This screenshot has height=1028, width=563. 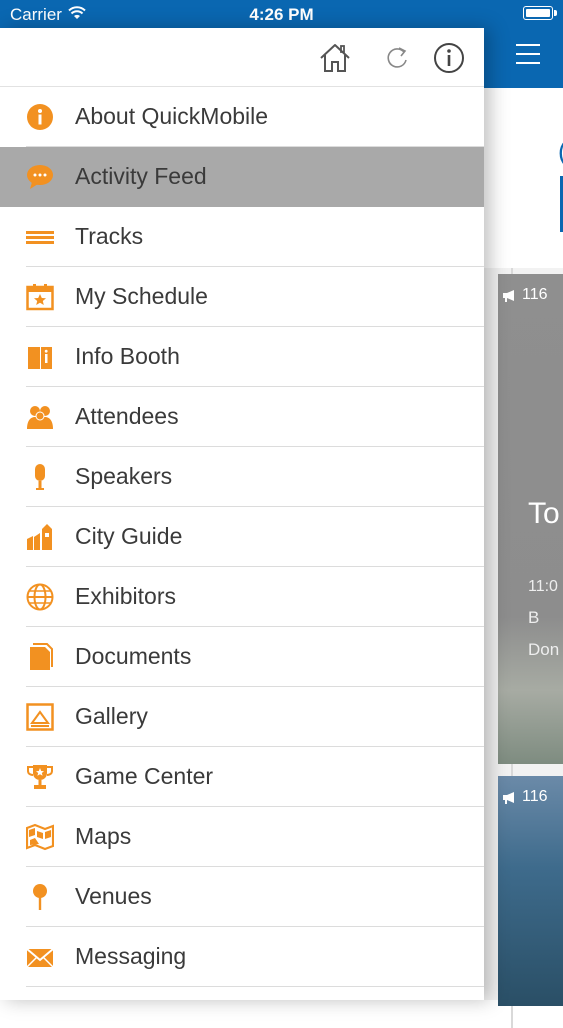 What do you see at coordinates (141, 296) in the screenshot?
I see `menu-label: My Schedule` at bounding box center [141, 296].